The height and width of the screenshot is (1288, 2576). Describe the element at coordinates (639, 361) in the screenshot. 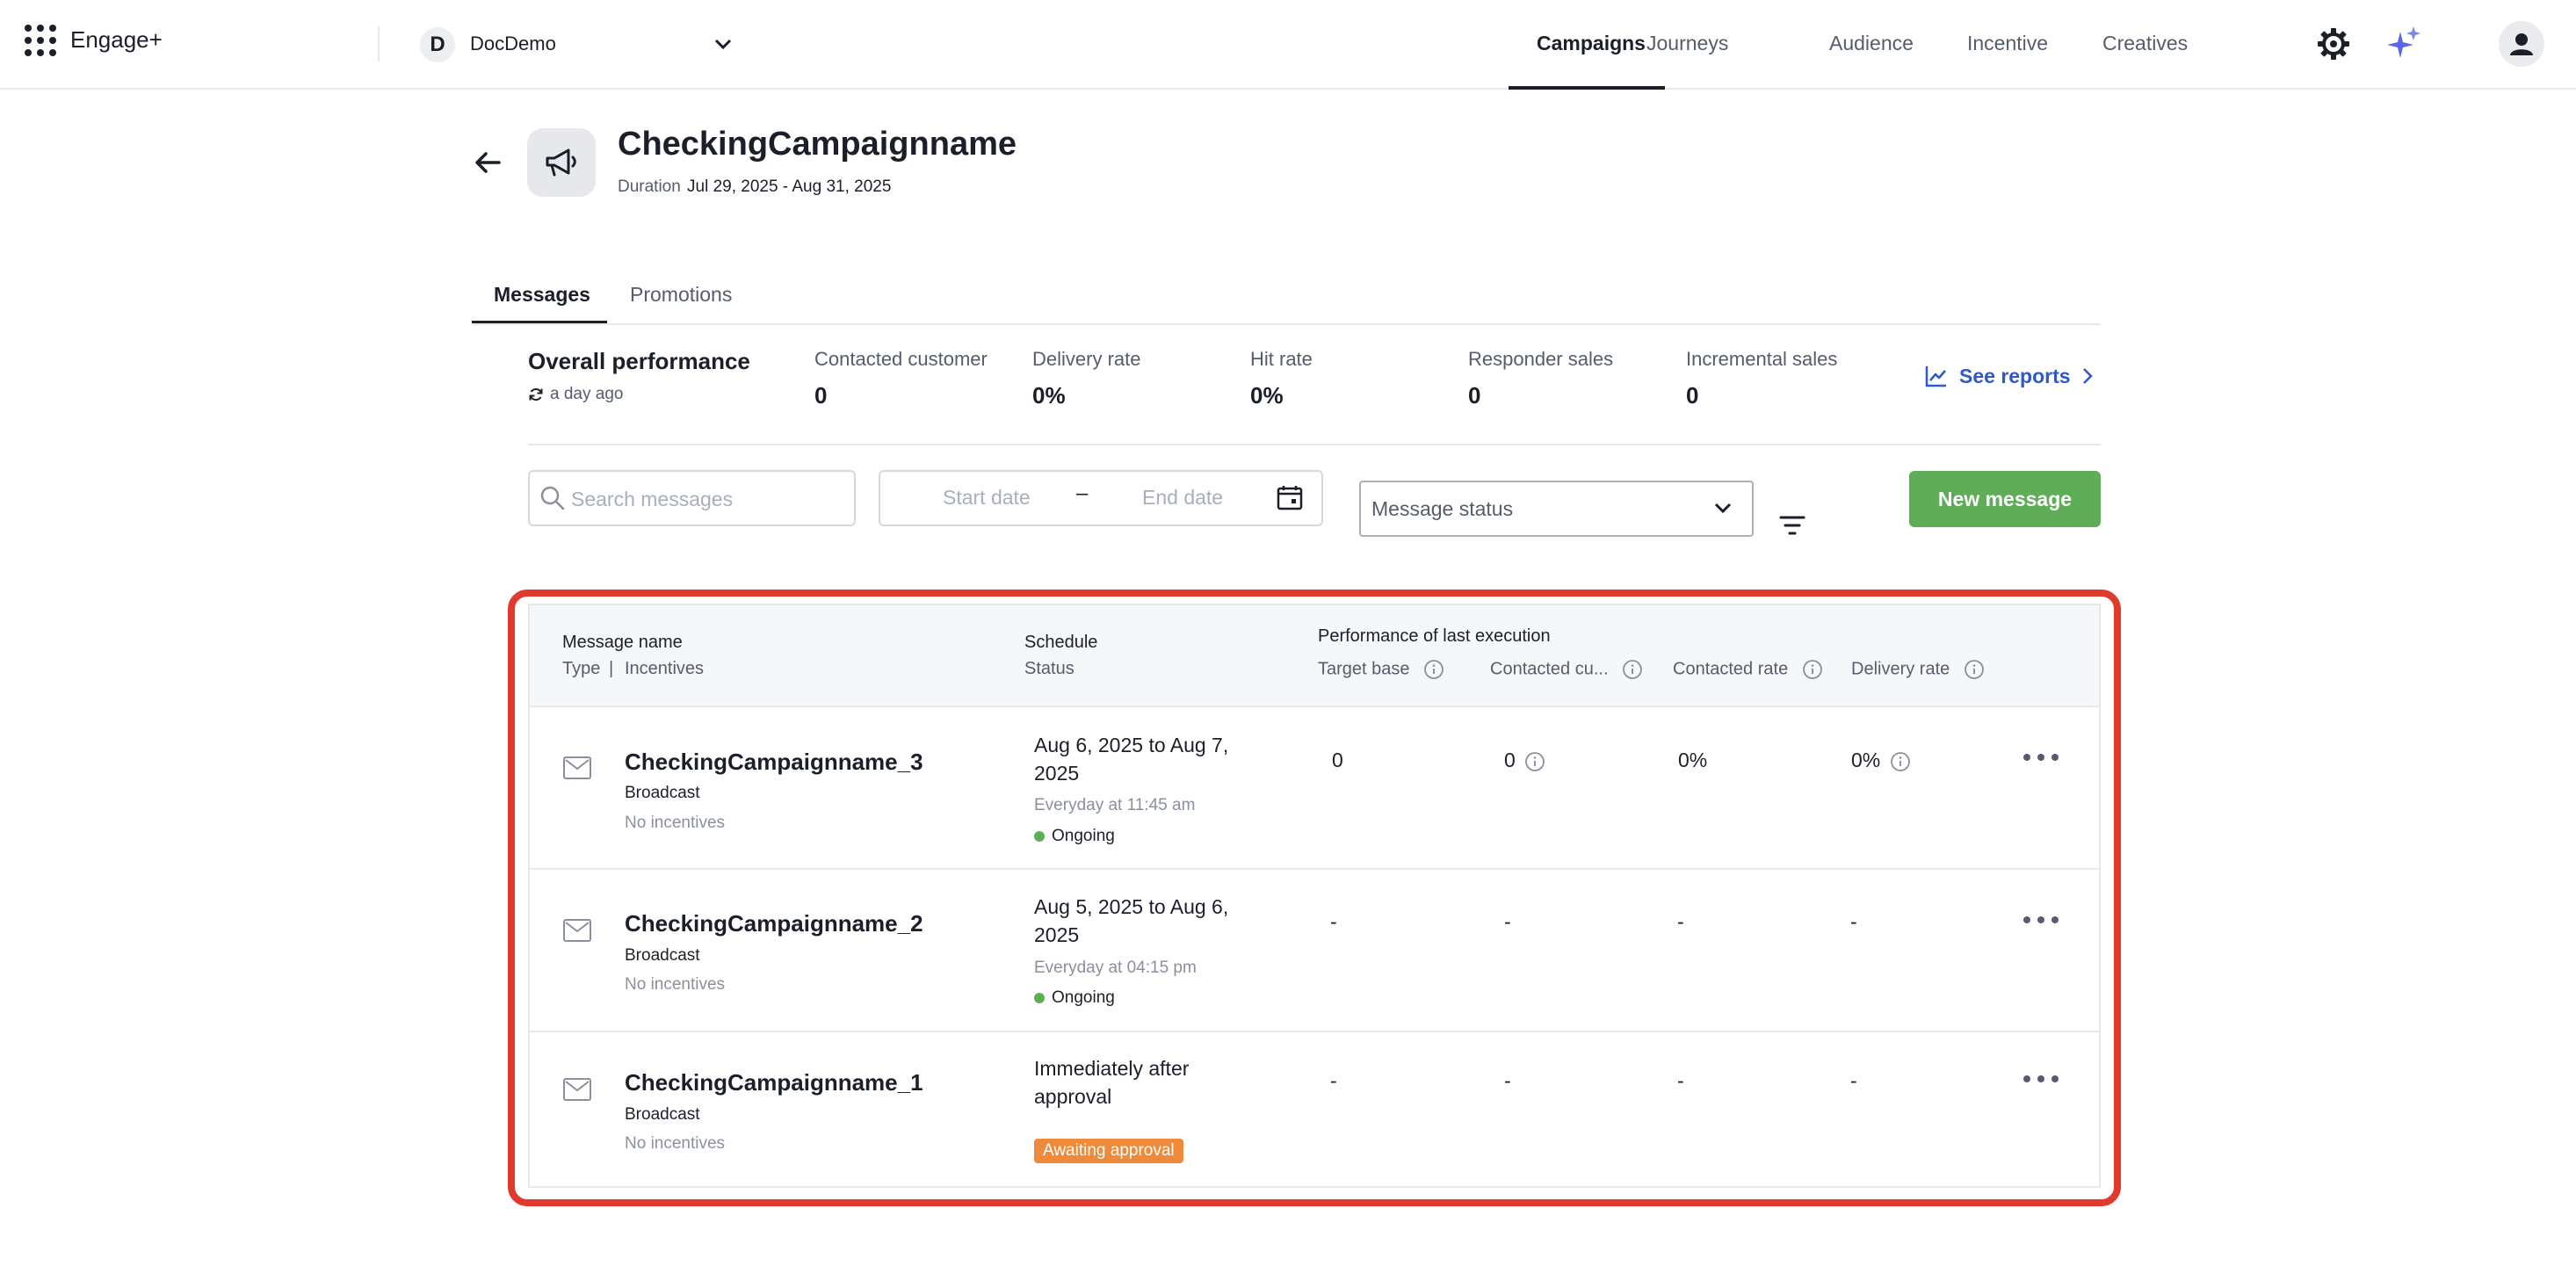

I see `overall-performance-title: Overall performance` at that location.